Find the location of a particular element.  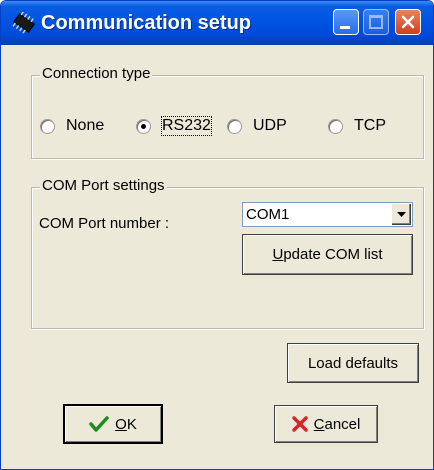

load-defaults-button: Load defaults is located at coordinates (353, 363).